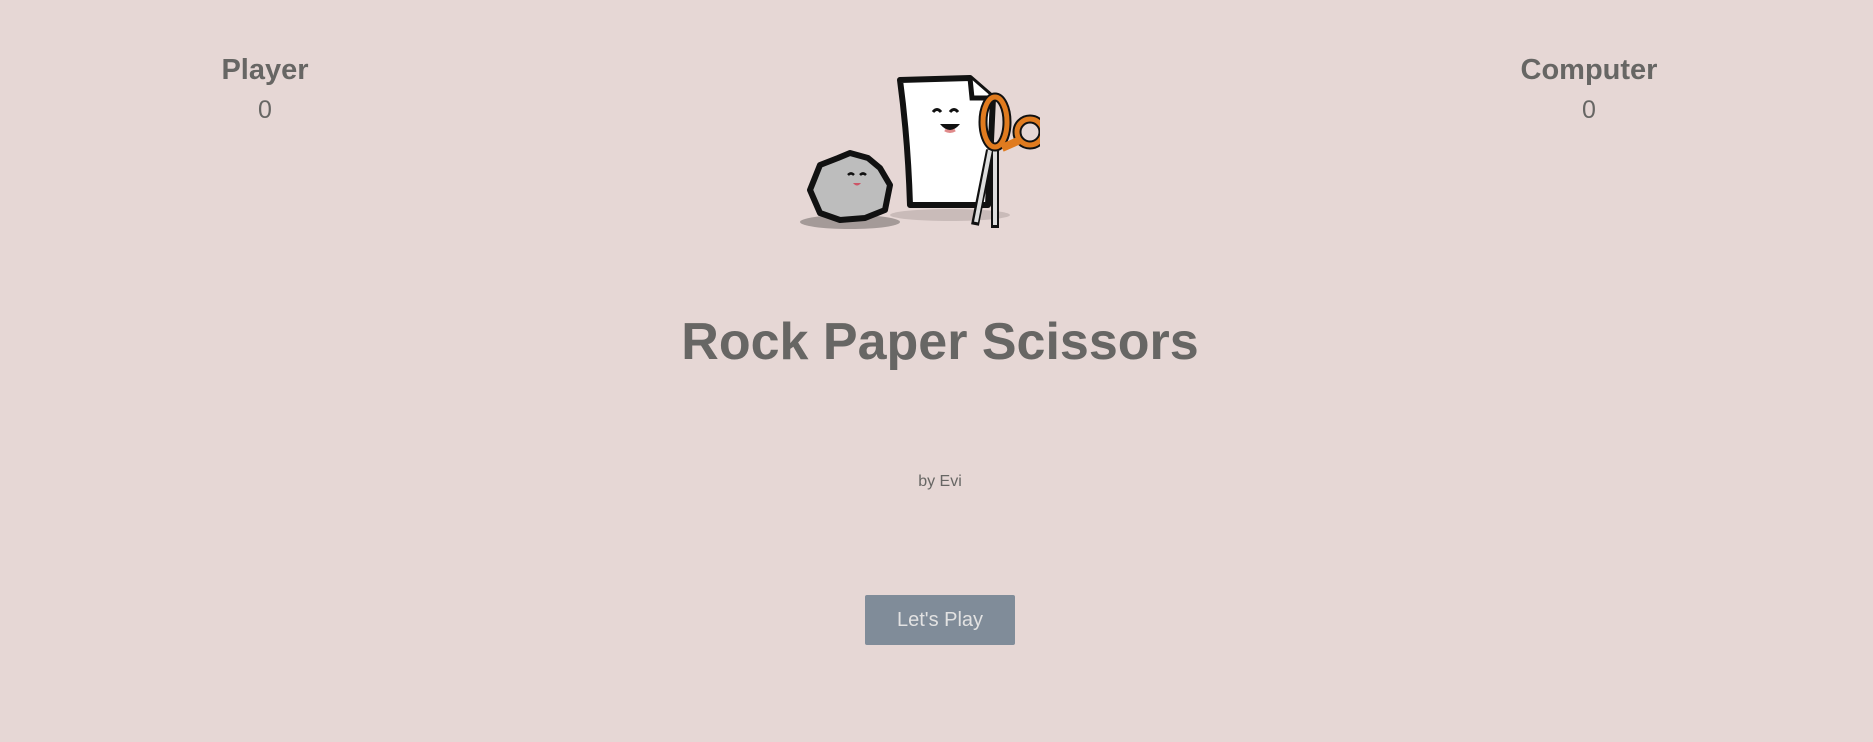  What do you see at coordinates (1589, 70) in the screenshot?
I see `computer-label: Computer` at bounding box center [1589, 70].